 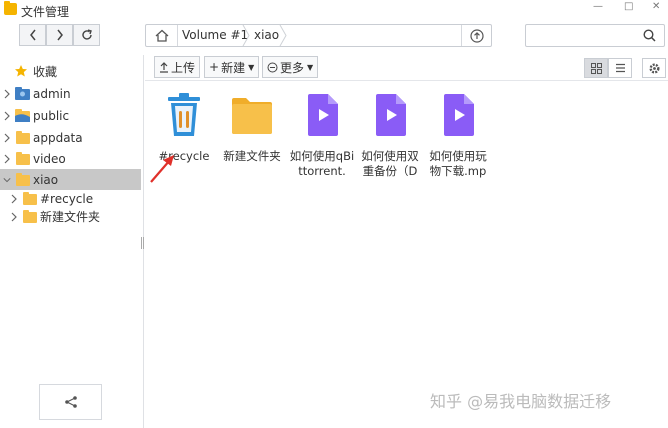 I want to click on watermark: 知乎 @易我电脑数据迁移, so click(x=521, y=401).